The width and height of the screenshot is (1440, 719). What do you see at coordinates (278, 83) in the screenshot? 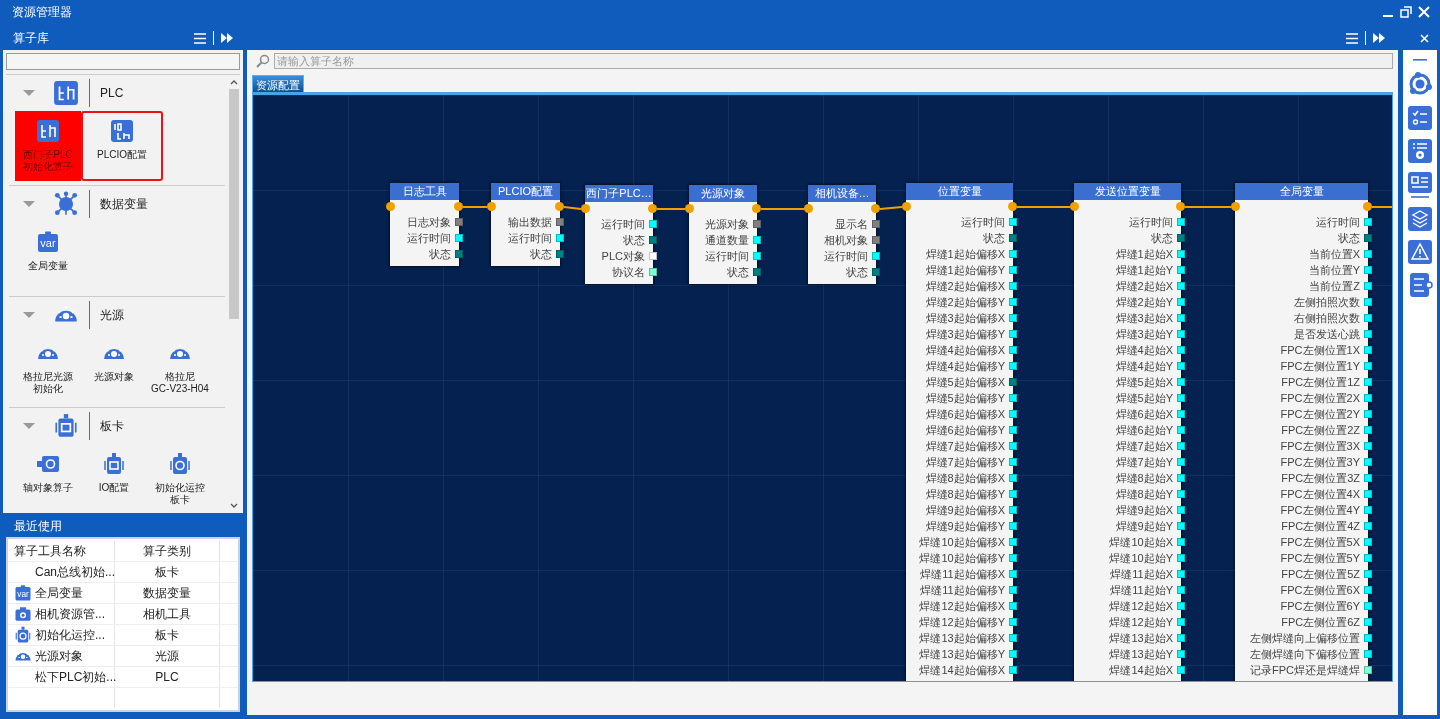
I see `tab: 资源配置` at bounding box center [278, 83].